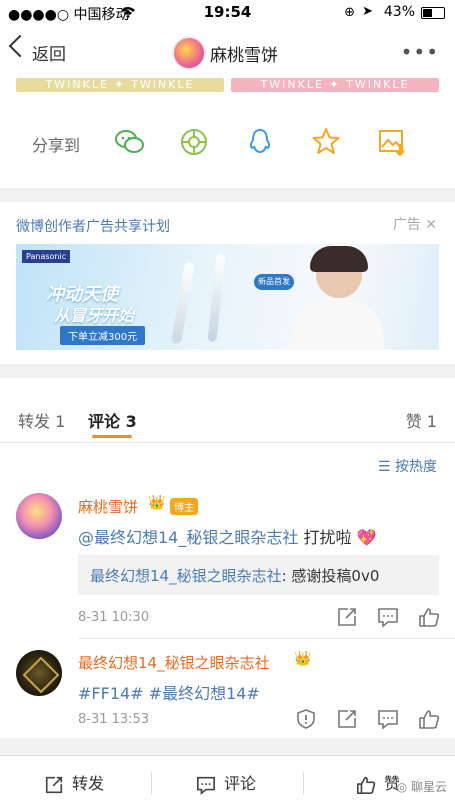  Describe the element at coordinates (330, 576) in the screenshot. I see `quoted-body: : 感谢投稿0v0` at that location.